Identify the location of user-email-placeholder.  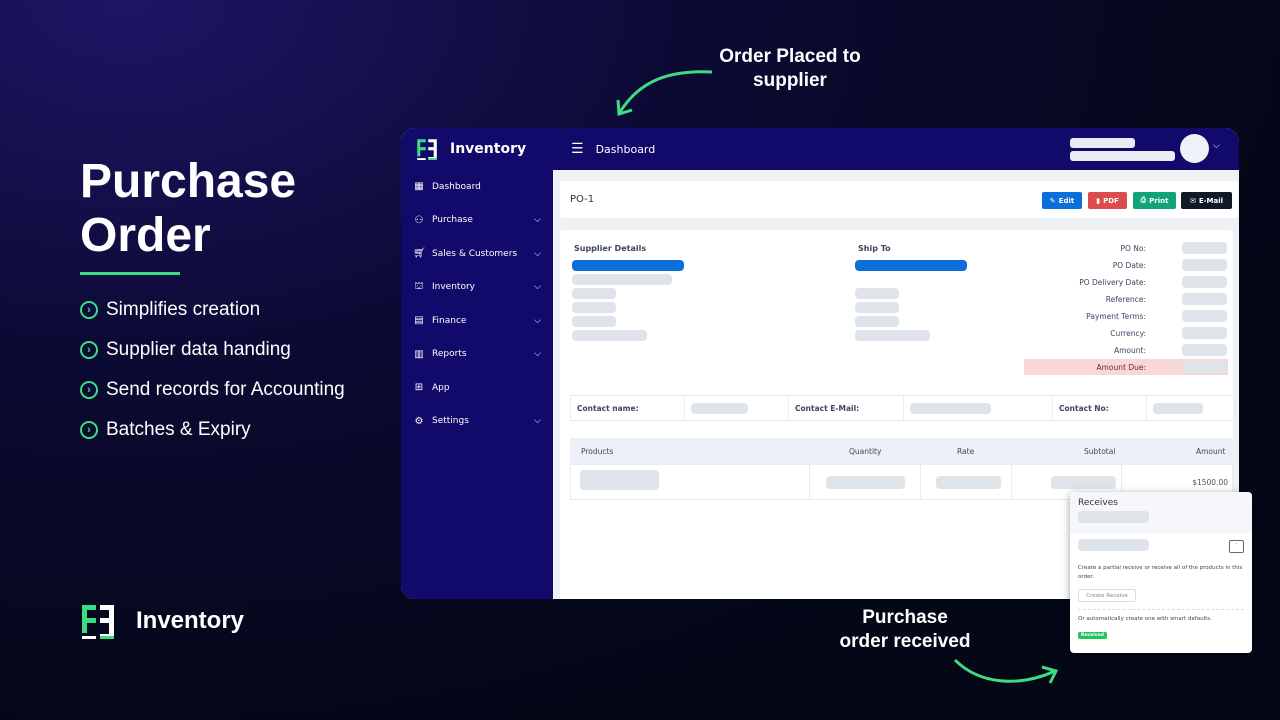
(1122, 156).